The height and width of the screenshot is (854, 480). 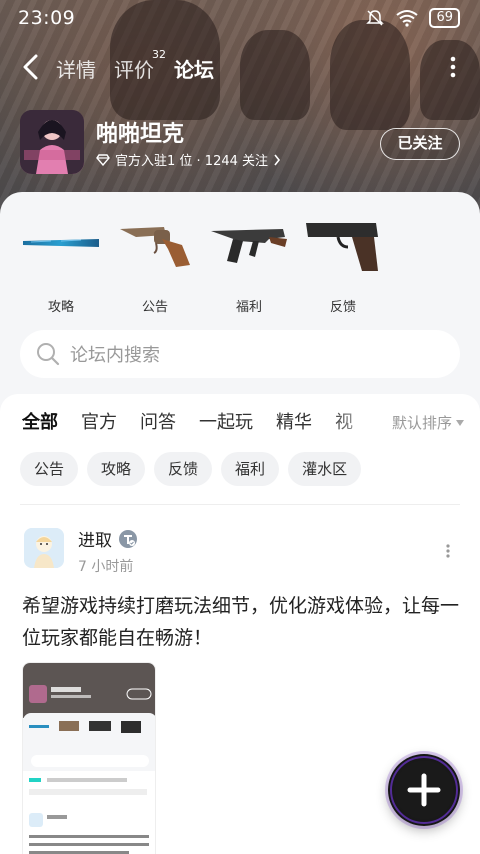 What do you see at coordinates (448, 551) in the screenshot?
I see `post-more-icon` at bounding box center [448, 551].